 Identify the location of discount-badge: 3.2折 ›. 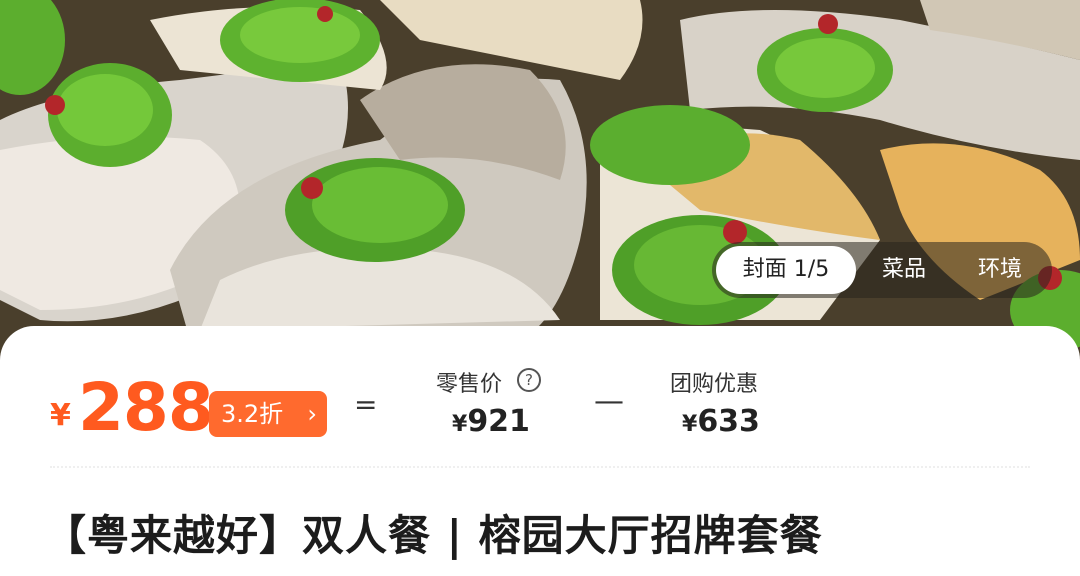
(268, 414).